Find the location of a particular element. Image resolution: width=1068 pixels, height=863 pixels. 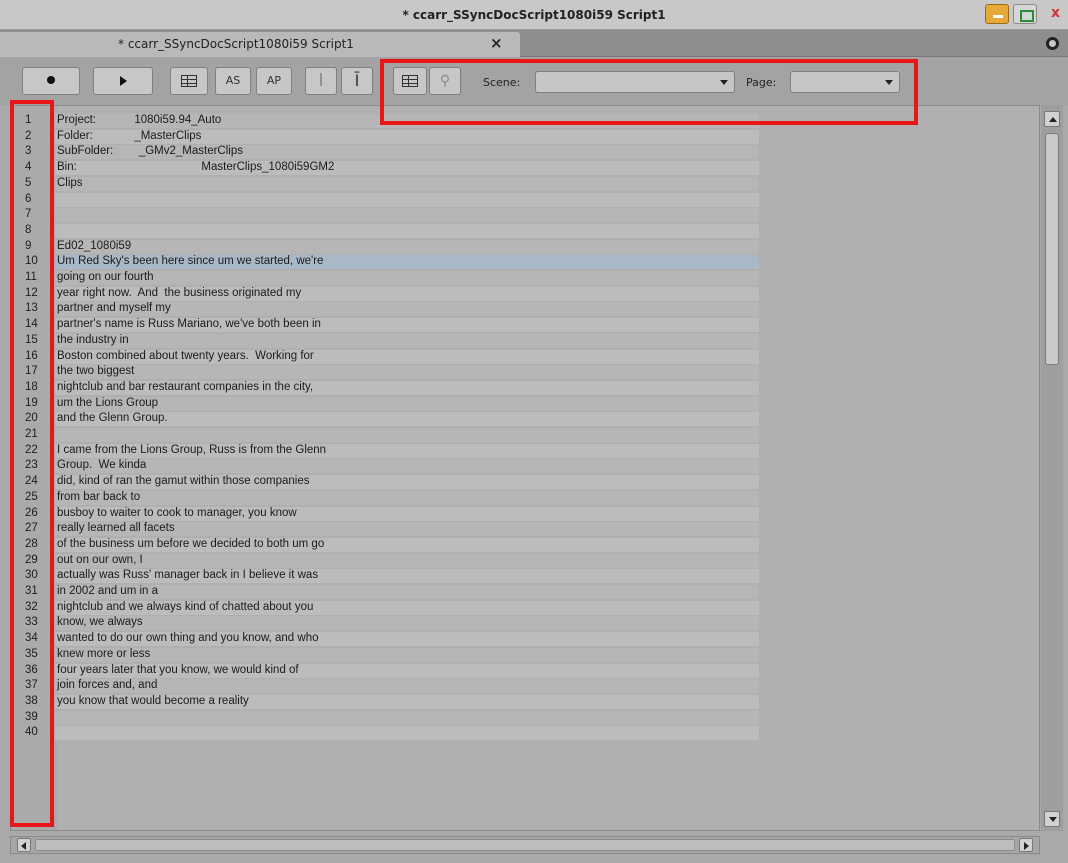

horizontal-scroll-thumb is located at coordinates (525, 845).